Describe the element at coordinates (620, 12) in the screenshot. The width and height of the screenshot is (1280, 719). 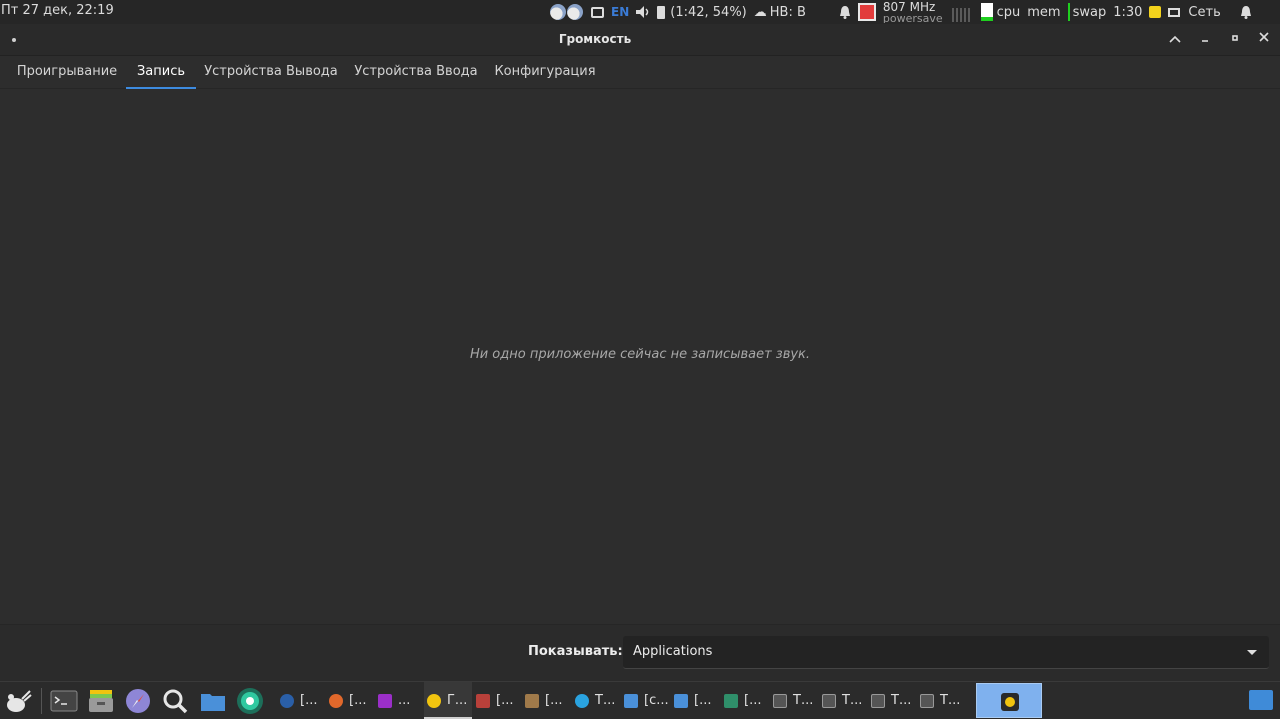
I see `keyboard-layout: EN` at that location.